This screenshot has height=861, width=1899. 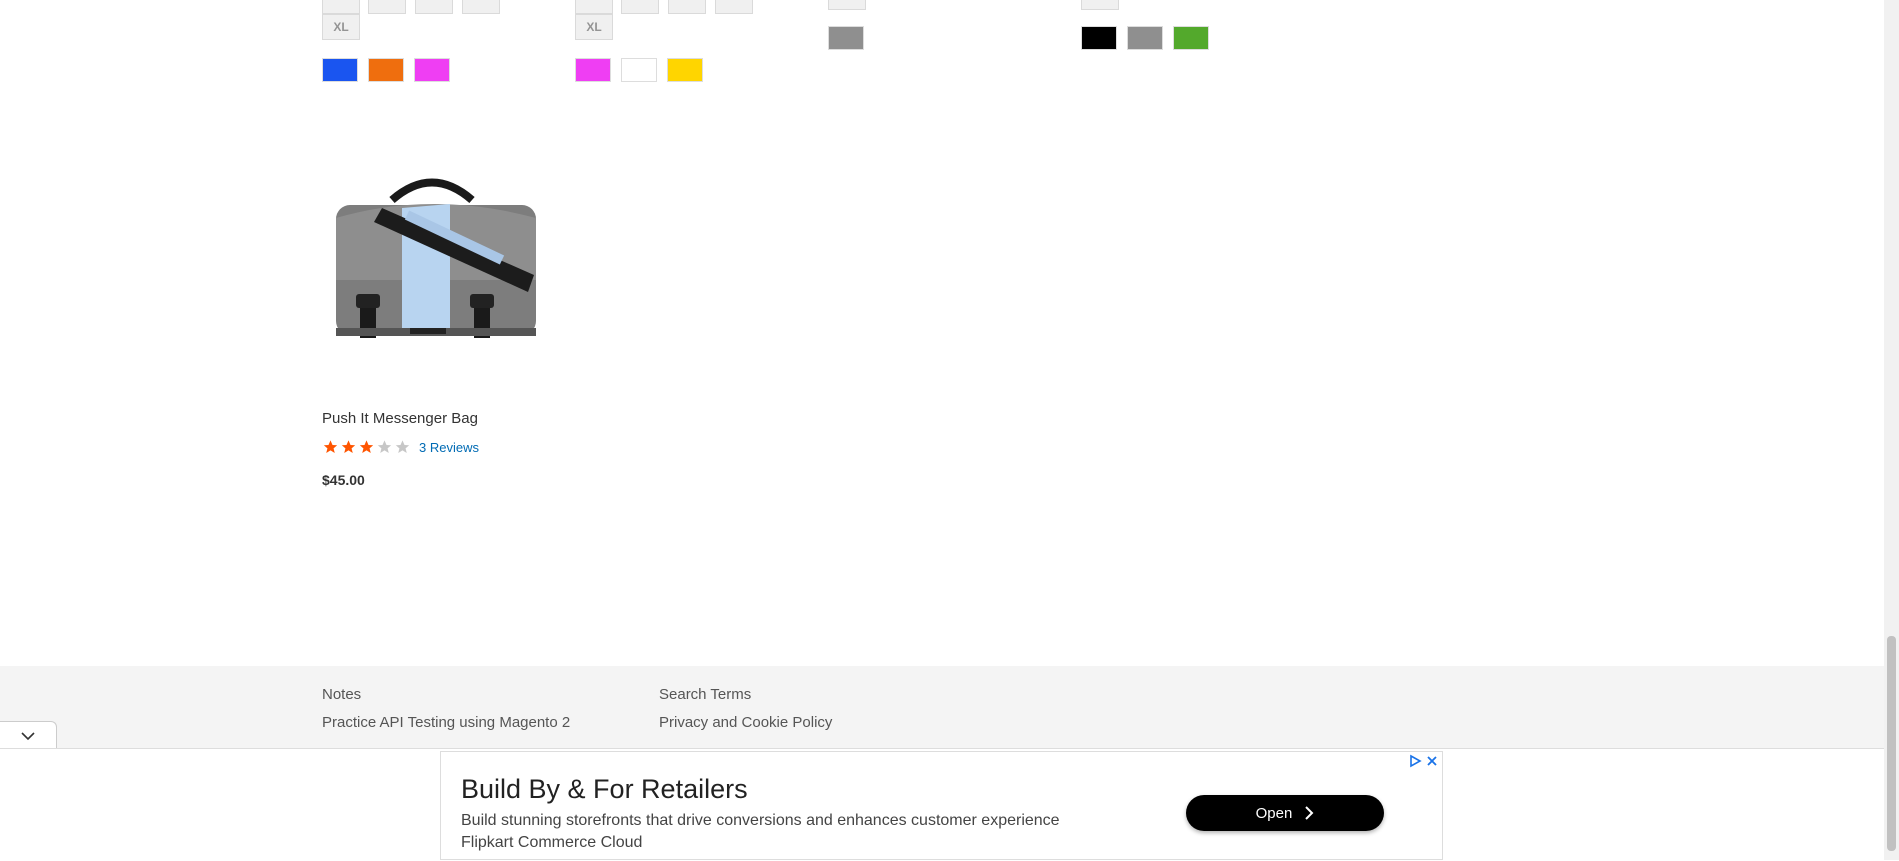 What do you see at coordinates (1891, 430) in the screenshot?
I see `page-scrollbar` at bounding box center [1891, 430].